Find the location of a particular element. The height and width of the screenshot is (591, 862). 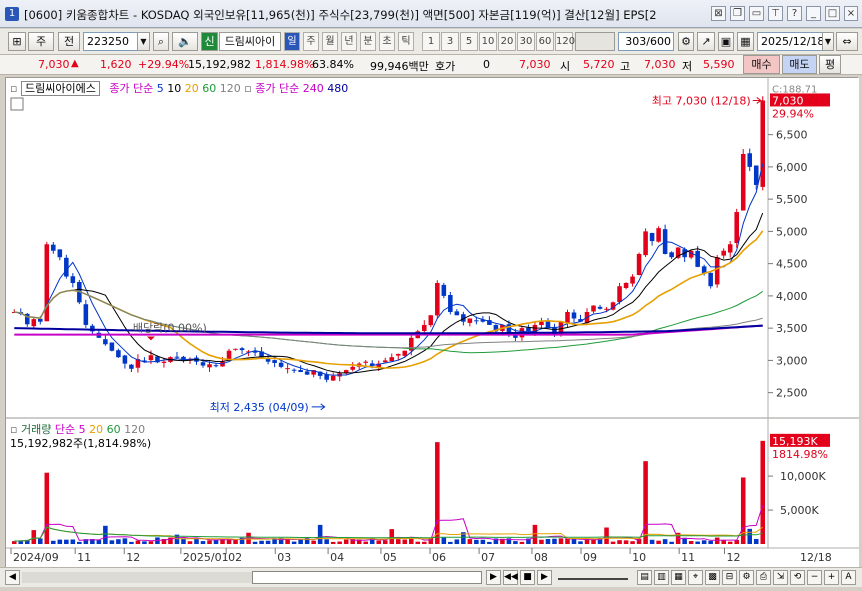

link-icon: ⊠ is located at coordinates (718, 13).